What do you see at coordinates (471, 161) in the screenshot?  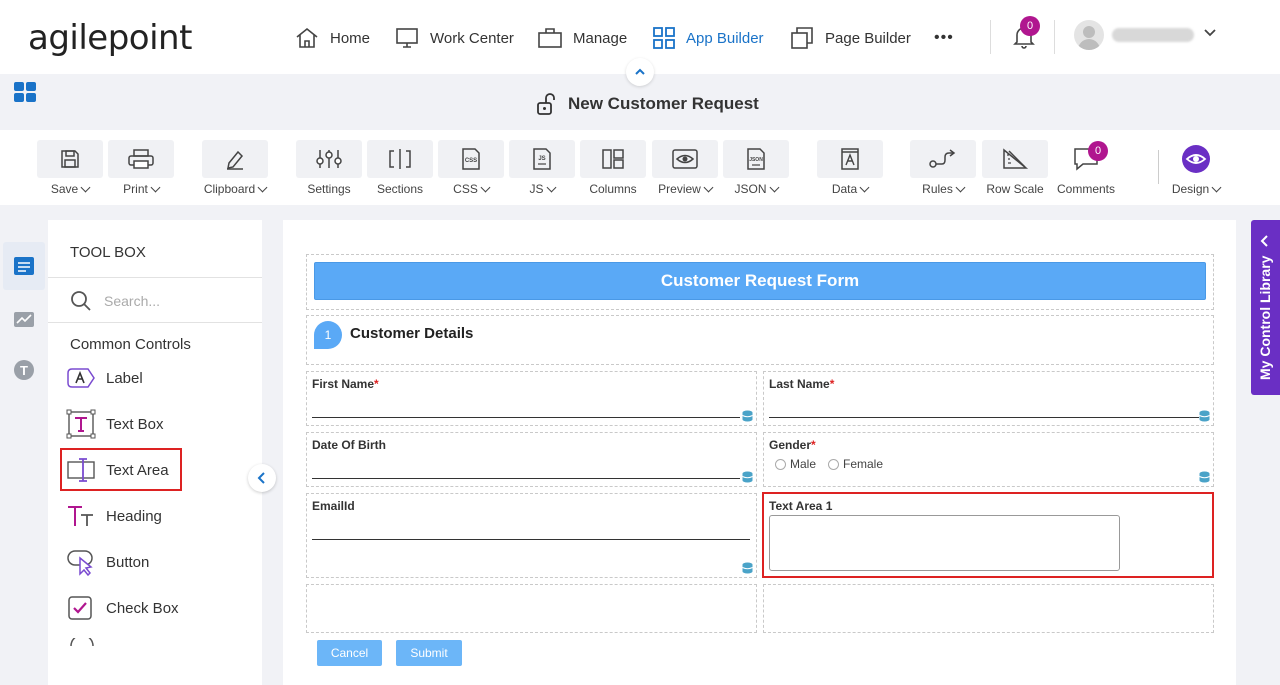 I see `css-file-icon-text: CSS` at bounding box center [471, 161].